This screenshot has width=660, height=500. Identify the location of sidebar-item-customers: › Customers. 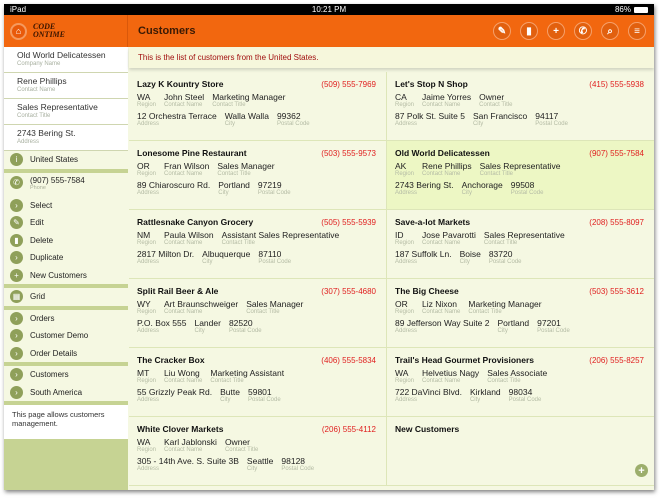
(66, 375).